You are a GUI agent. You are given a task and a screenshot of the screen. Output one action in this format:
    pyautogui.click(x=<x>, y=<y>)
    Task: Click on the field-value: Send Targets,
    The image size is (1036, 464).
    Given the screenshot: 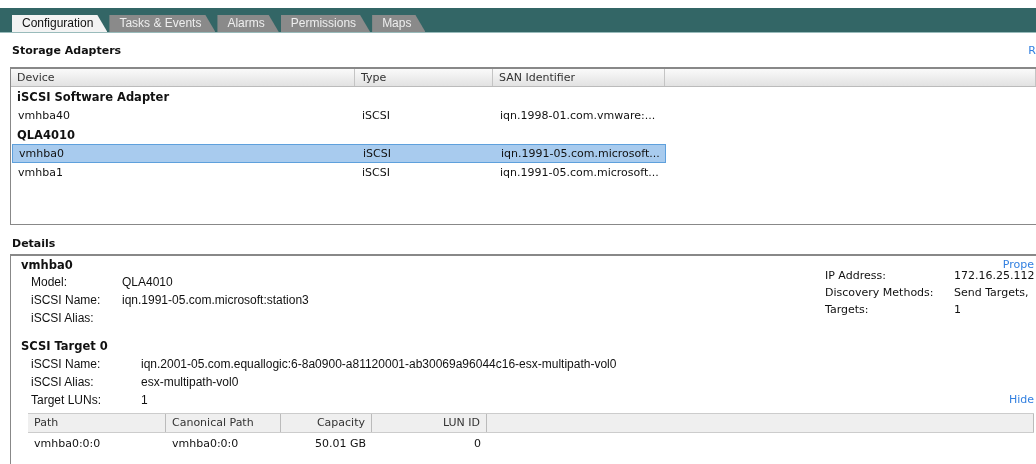 What is the action you would take?
    pyautogui.click(x=991, y=292)
    